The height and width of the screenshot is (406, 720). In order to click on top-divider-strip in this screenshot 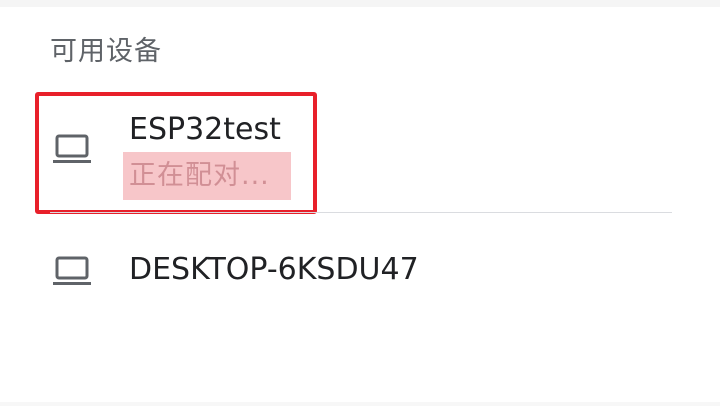, I will do `click(360, 3)`.